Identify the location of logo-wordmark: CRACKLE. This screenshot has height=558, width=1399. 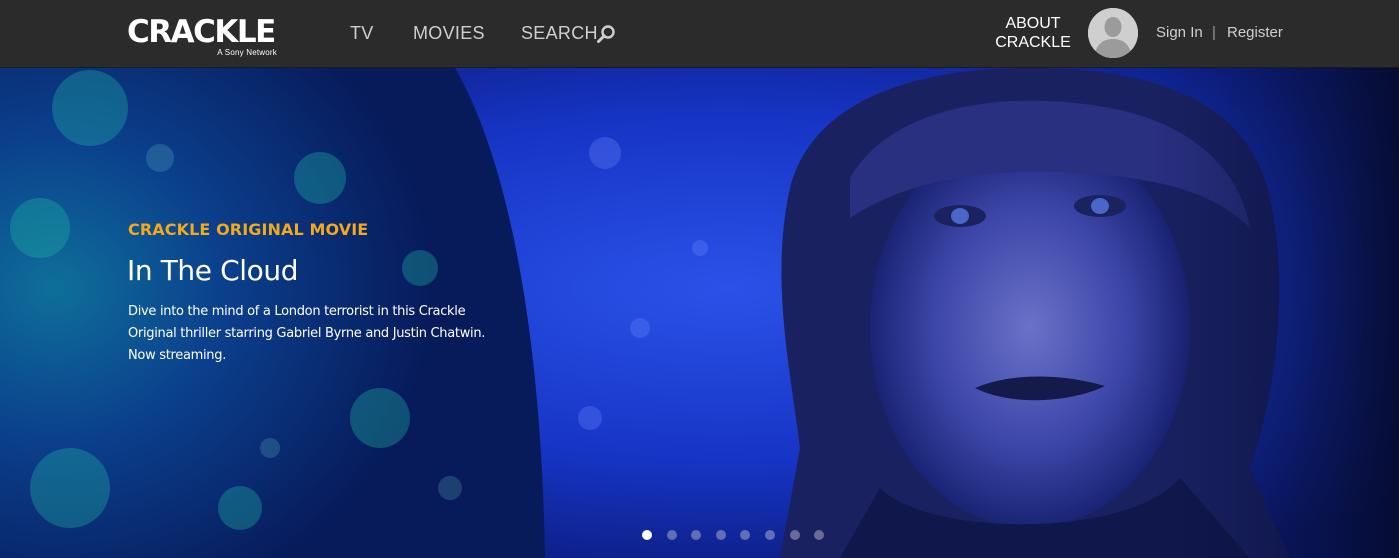
(201, 32).